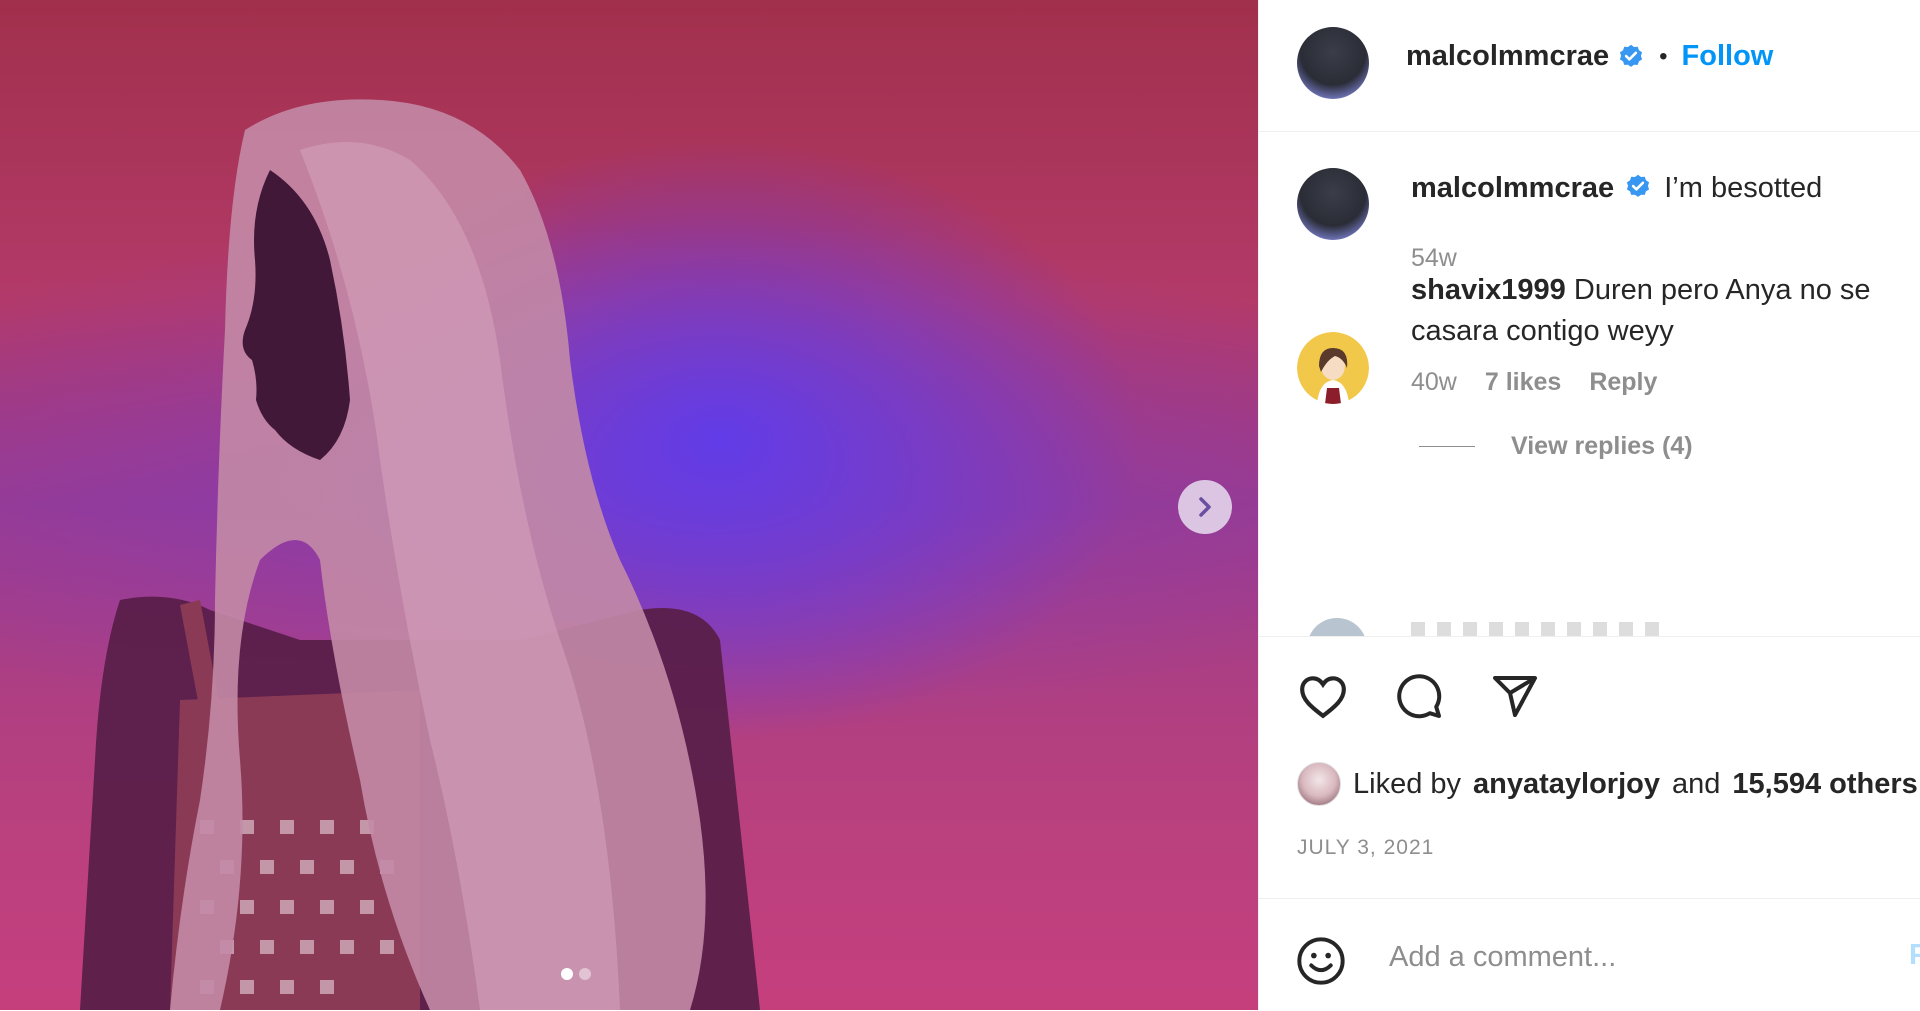 This screenshot has height=1011, width=1920. Describe the element at coordinates (1488, 290) in the screenshot. I see `commenter-username: shavix1999` at that location.